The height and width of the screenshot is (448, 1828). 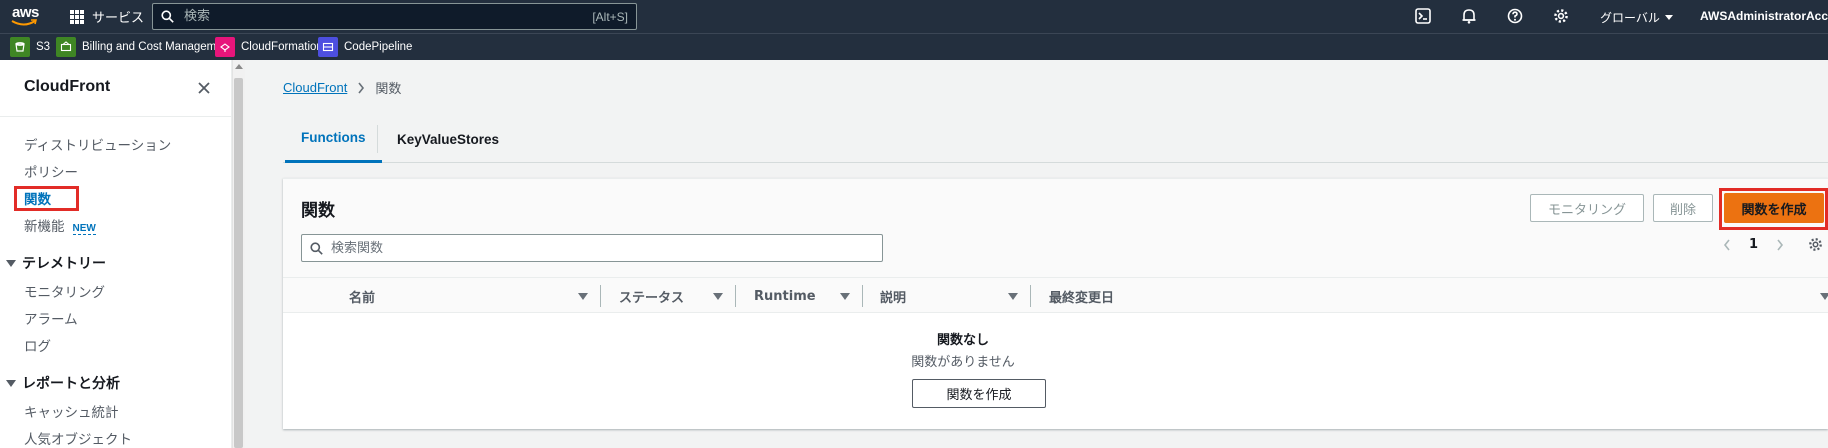 I want to click on favorite-codepipeline: CodePipeline, so click(x=365, y=47).